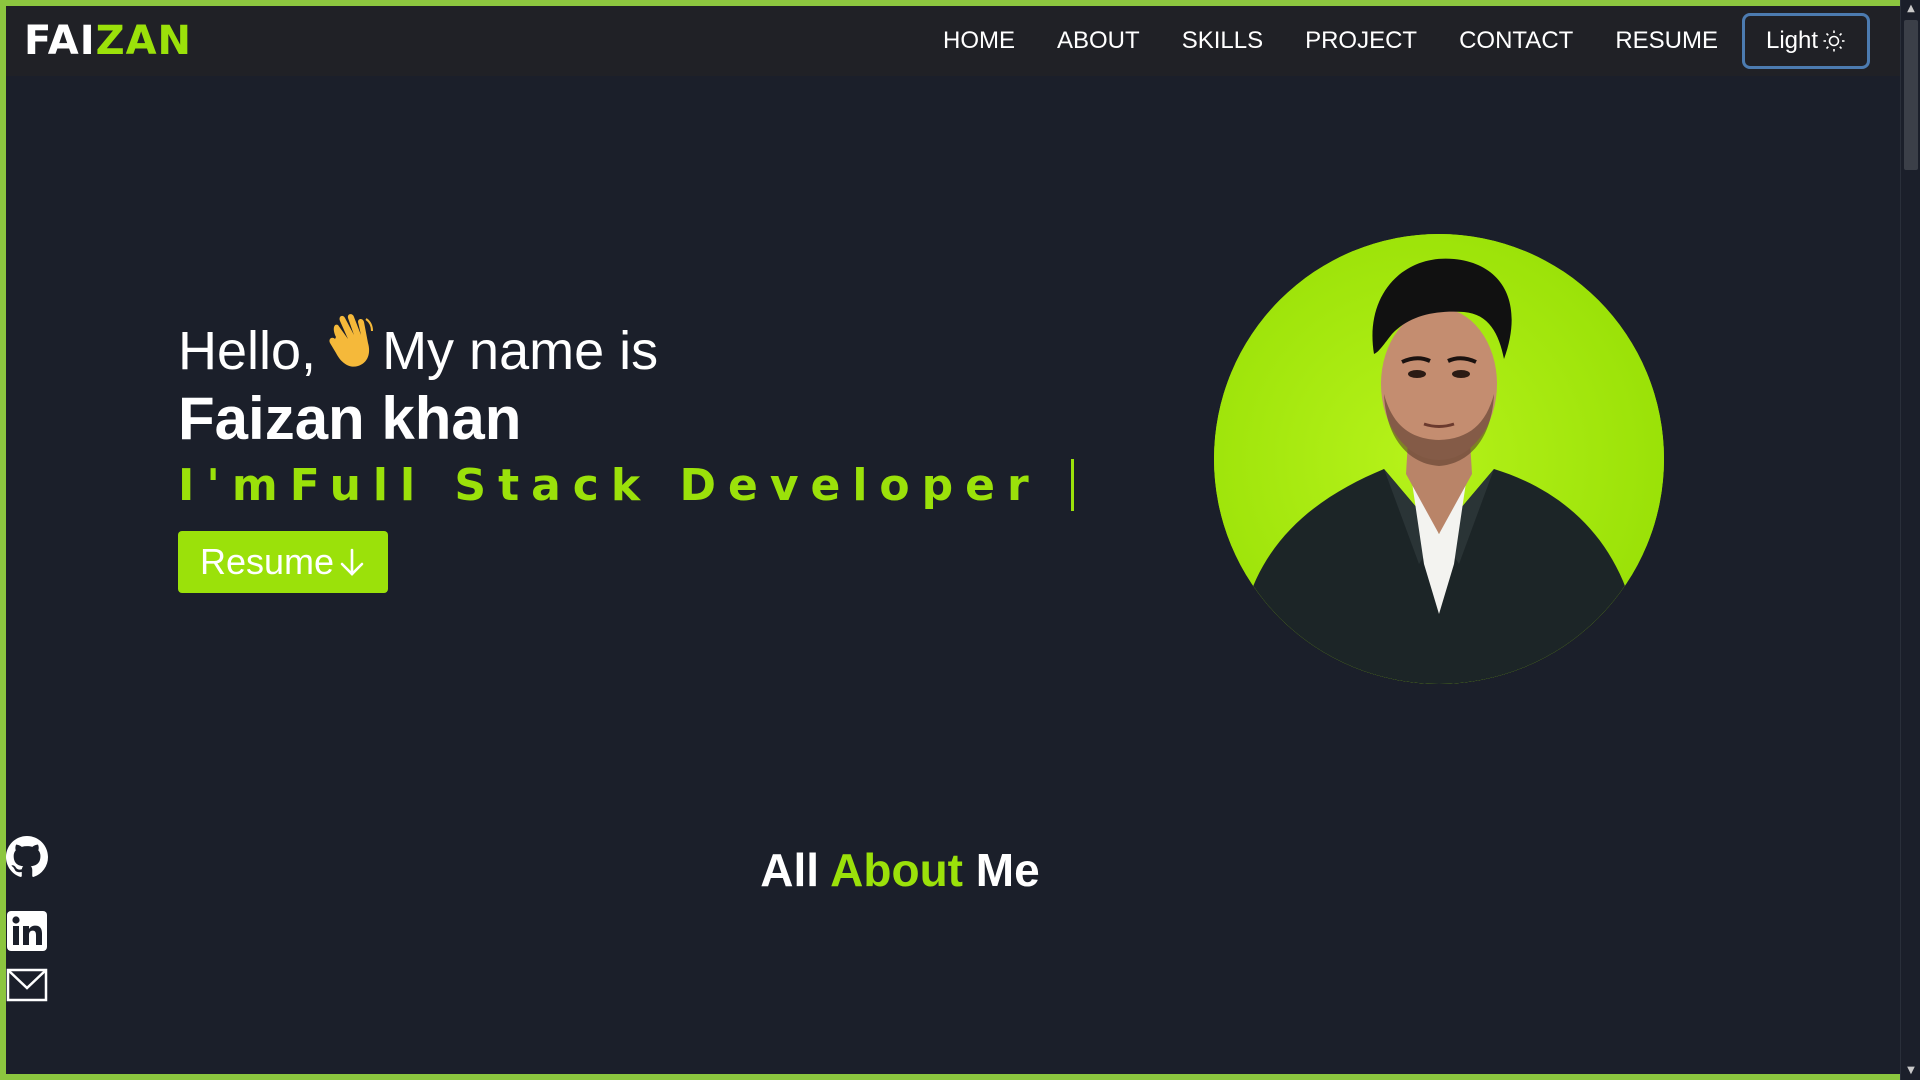  I want to click on about-heading-word-3: Me, so click(1007, 870).